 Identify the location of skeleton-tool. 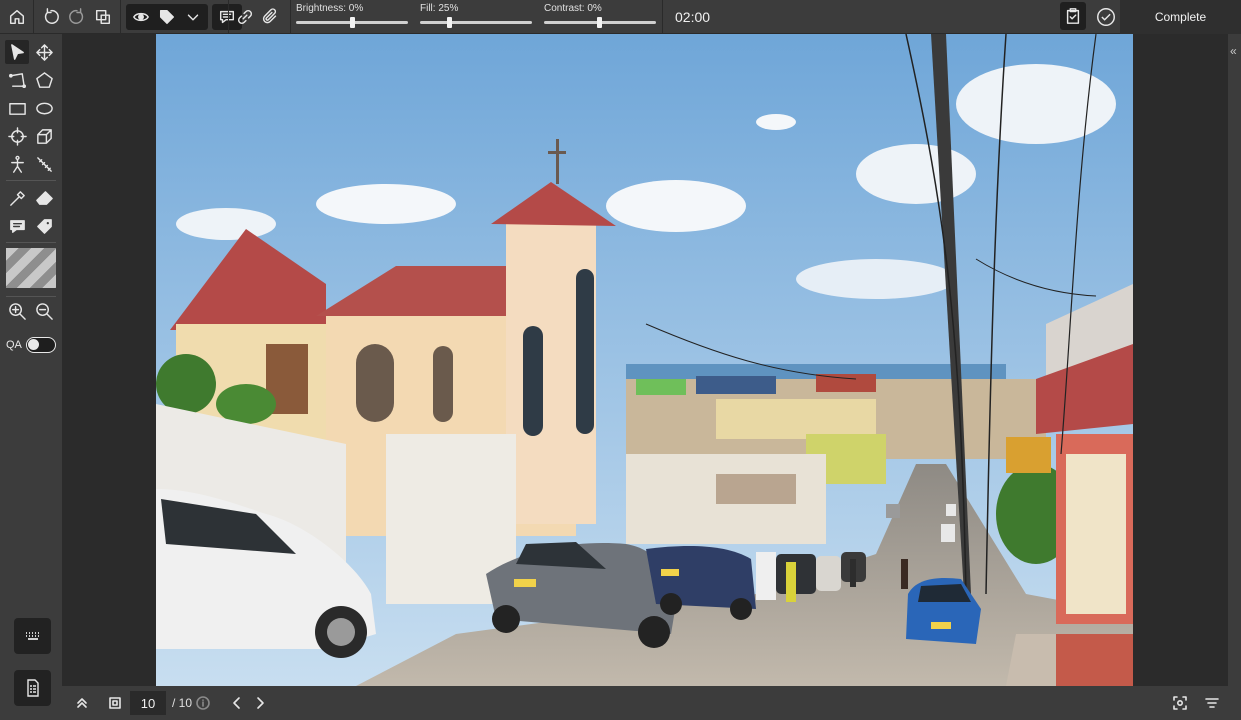
(17, 164).